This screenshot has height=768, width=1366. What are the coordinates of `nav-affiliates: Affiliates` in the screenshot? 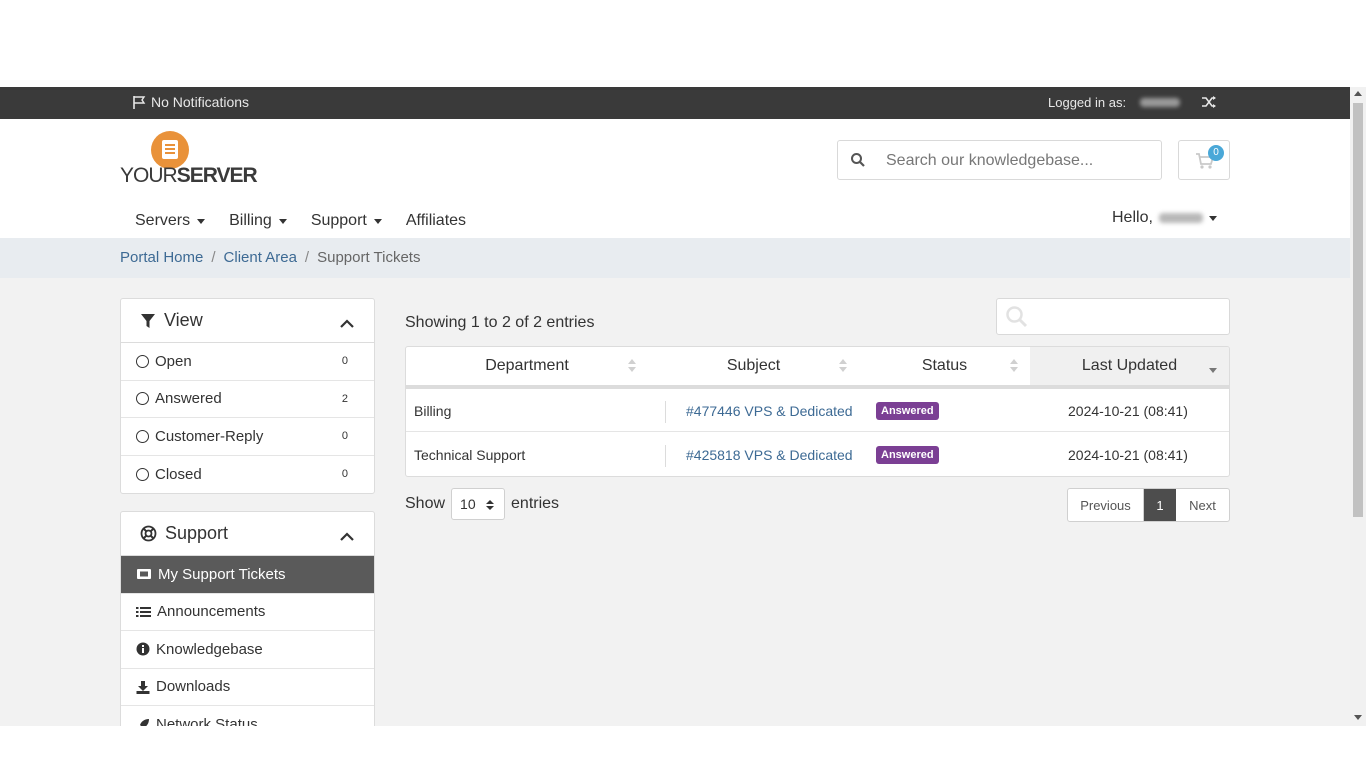 It's located at (436, 221).